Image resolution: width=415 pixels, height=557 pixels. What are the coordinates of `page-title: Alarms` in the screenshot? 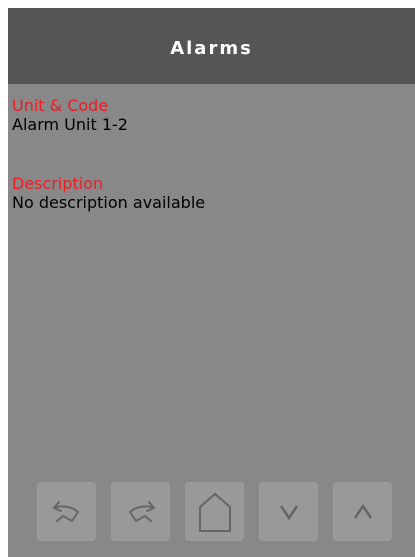 It's located at (211, 48).